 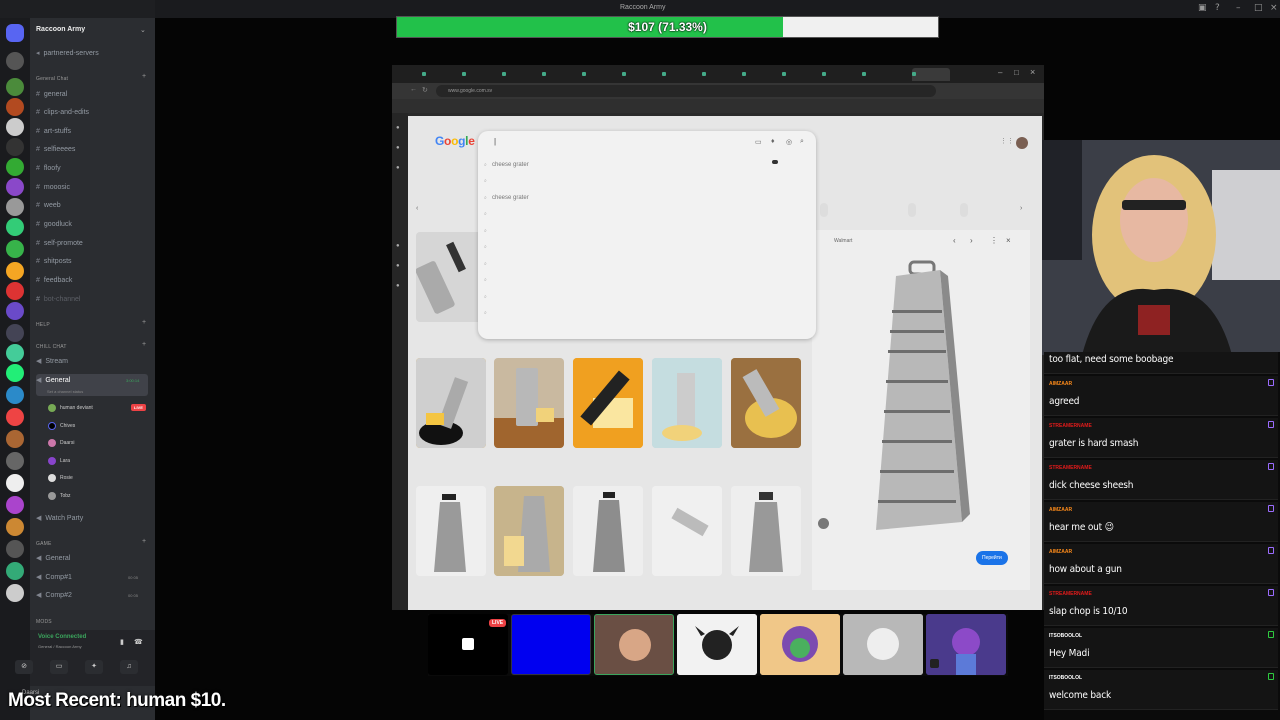 I want to click on screen-share-icon: ▭, so click(x=59, y=667).